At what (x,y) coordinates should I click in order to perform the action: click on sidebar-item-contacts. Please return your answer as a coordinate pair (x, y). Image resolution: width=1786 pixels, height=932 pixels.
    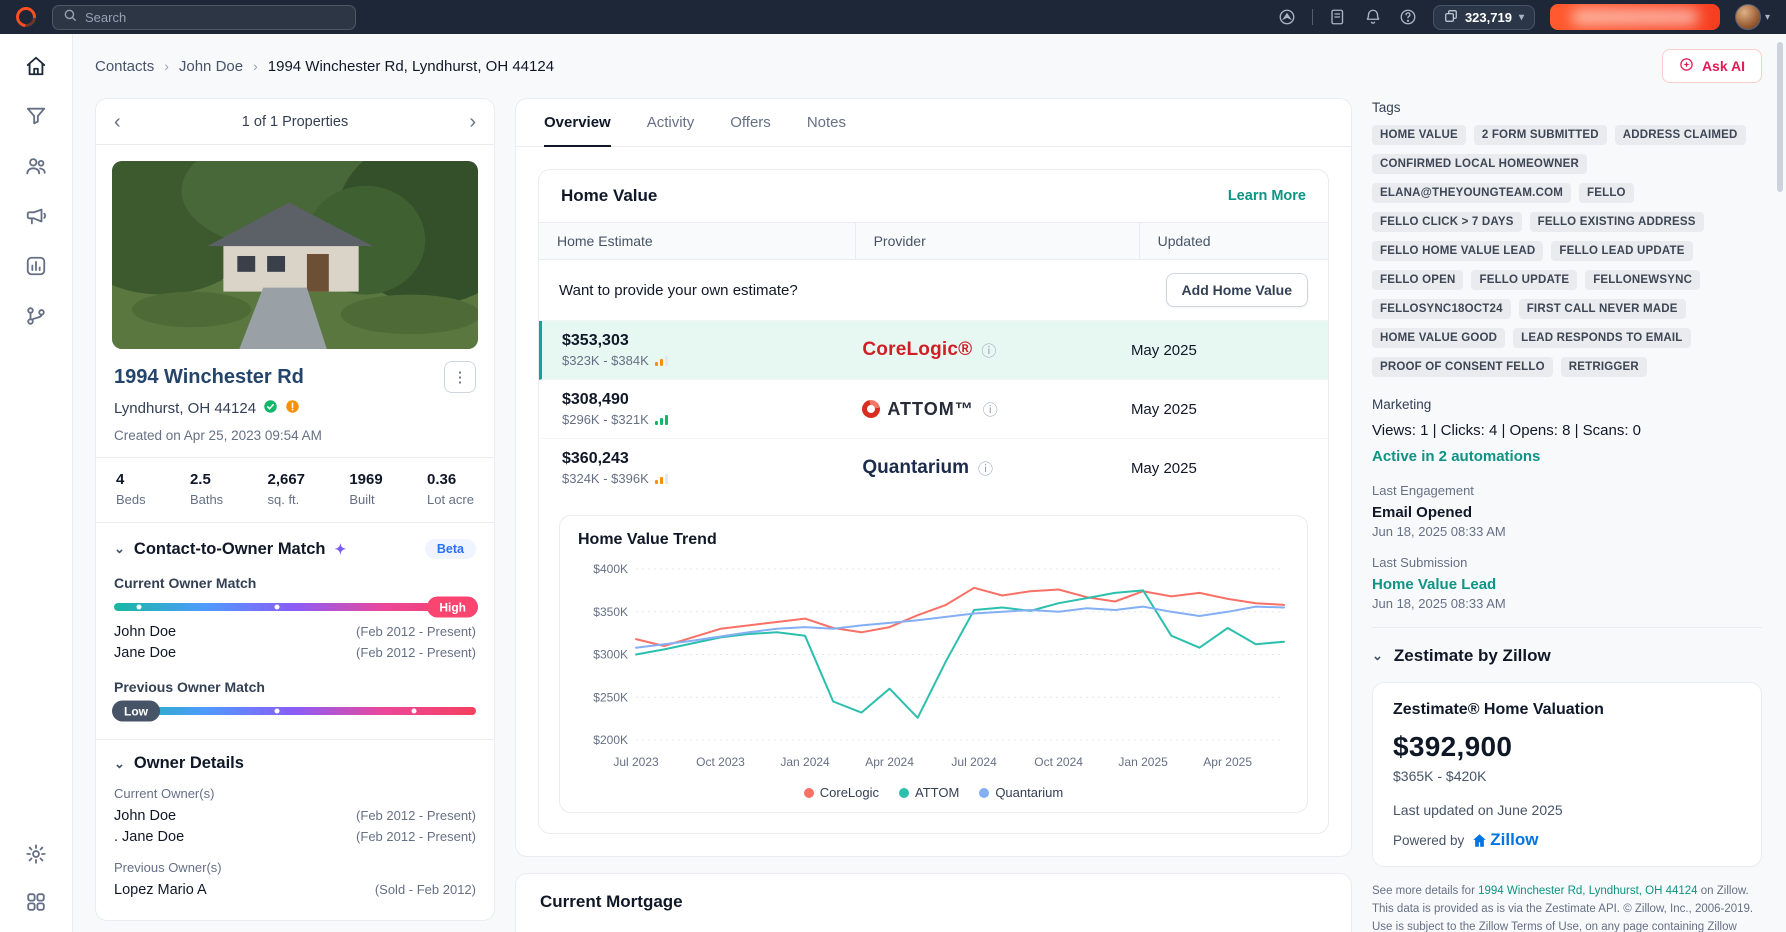
    Looking at the image, I should click on (36, 166).